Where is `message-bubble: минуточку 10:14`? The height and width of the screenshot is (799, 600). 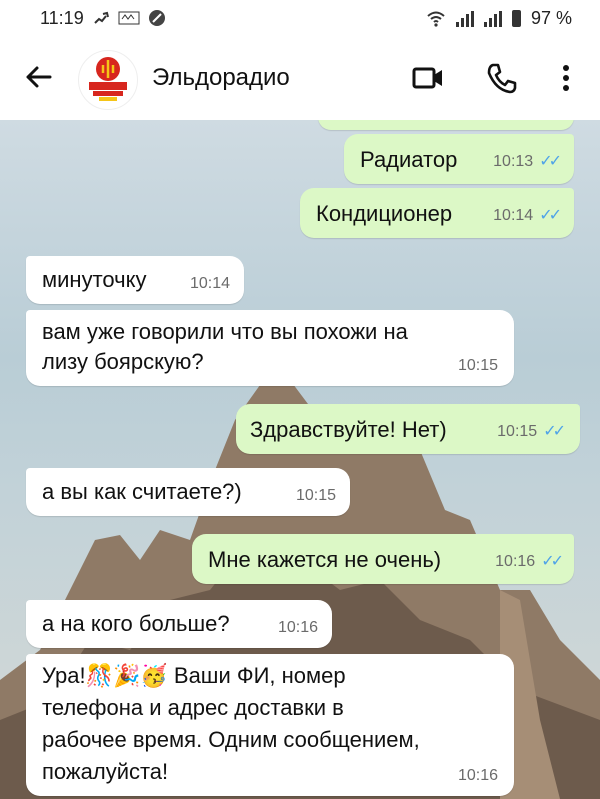 message-bubble: минуточку 10:14 is located at coordinates (135, 280).